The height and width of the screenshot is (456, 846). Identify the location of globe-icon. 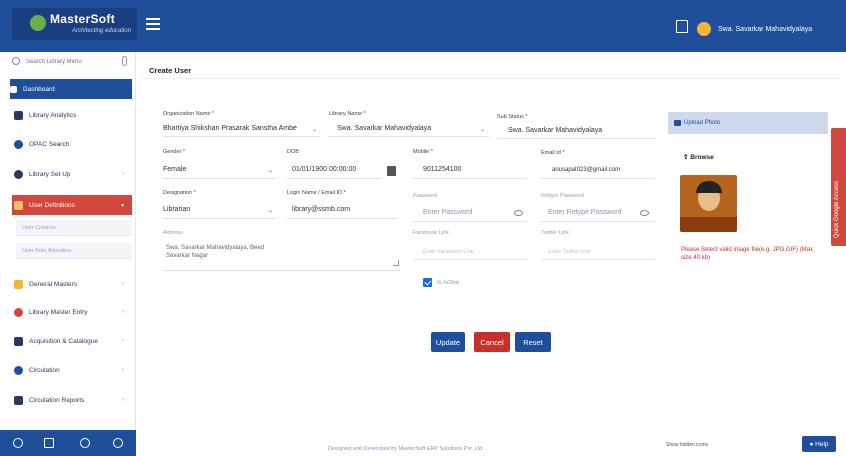
(18, 144).